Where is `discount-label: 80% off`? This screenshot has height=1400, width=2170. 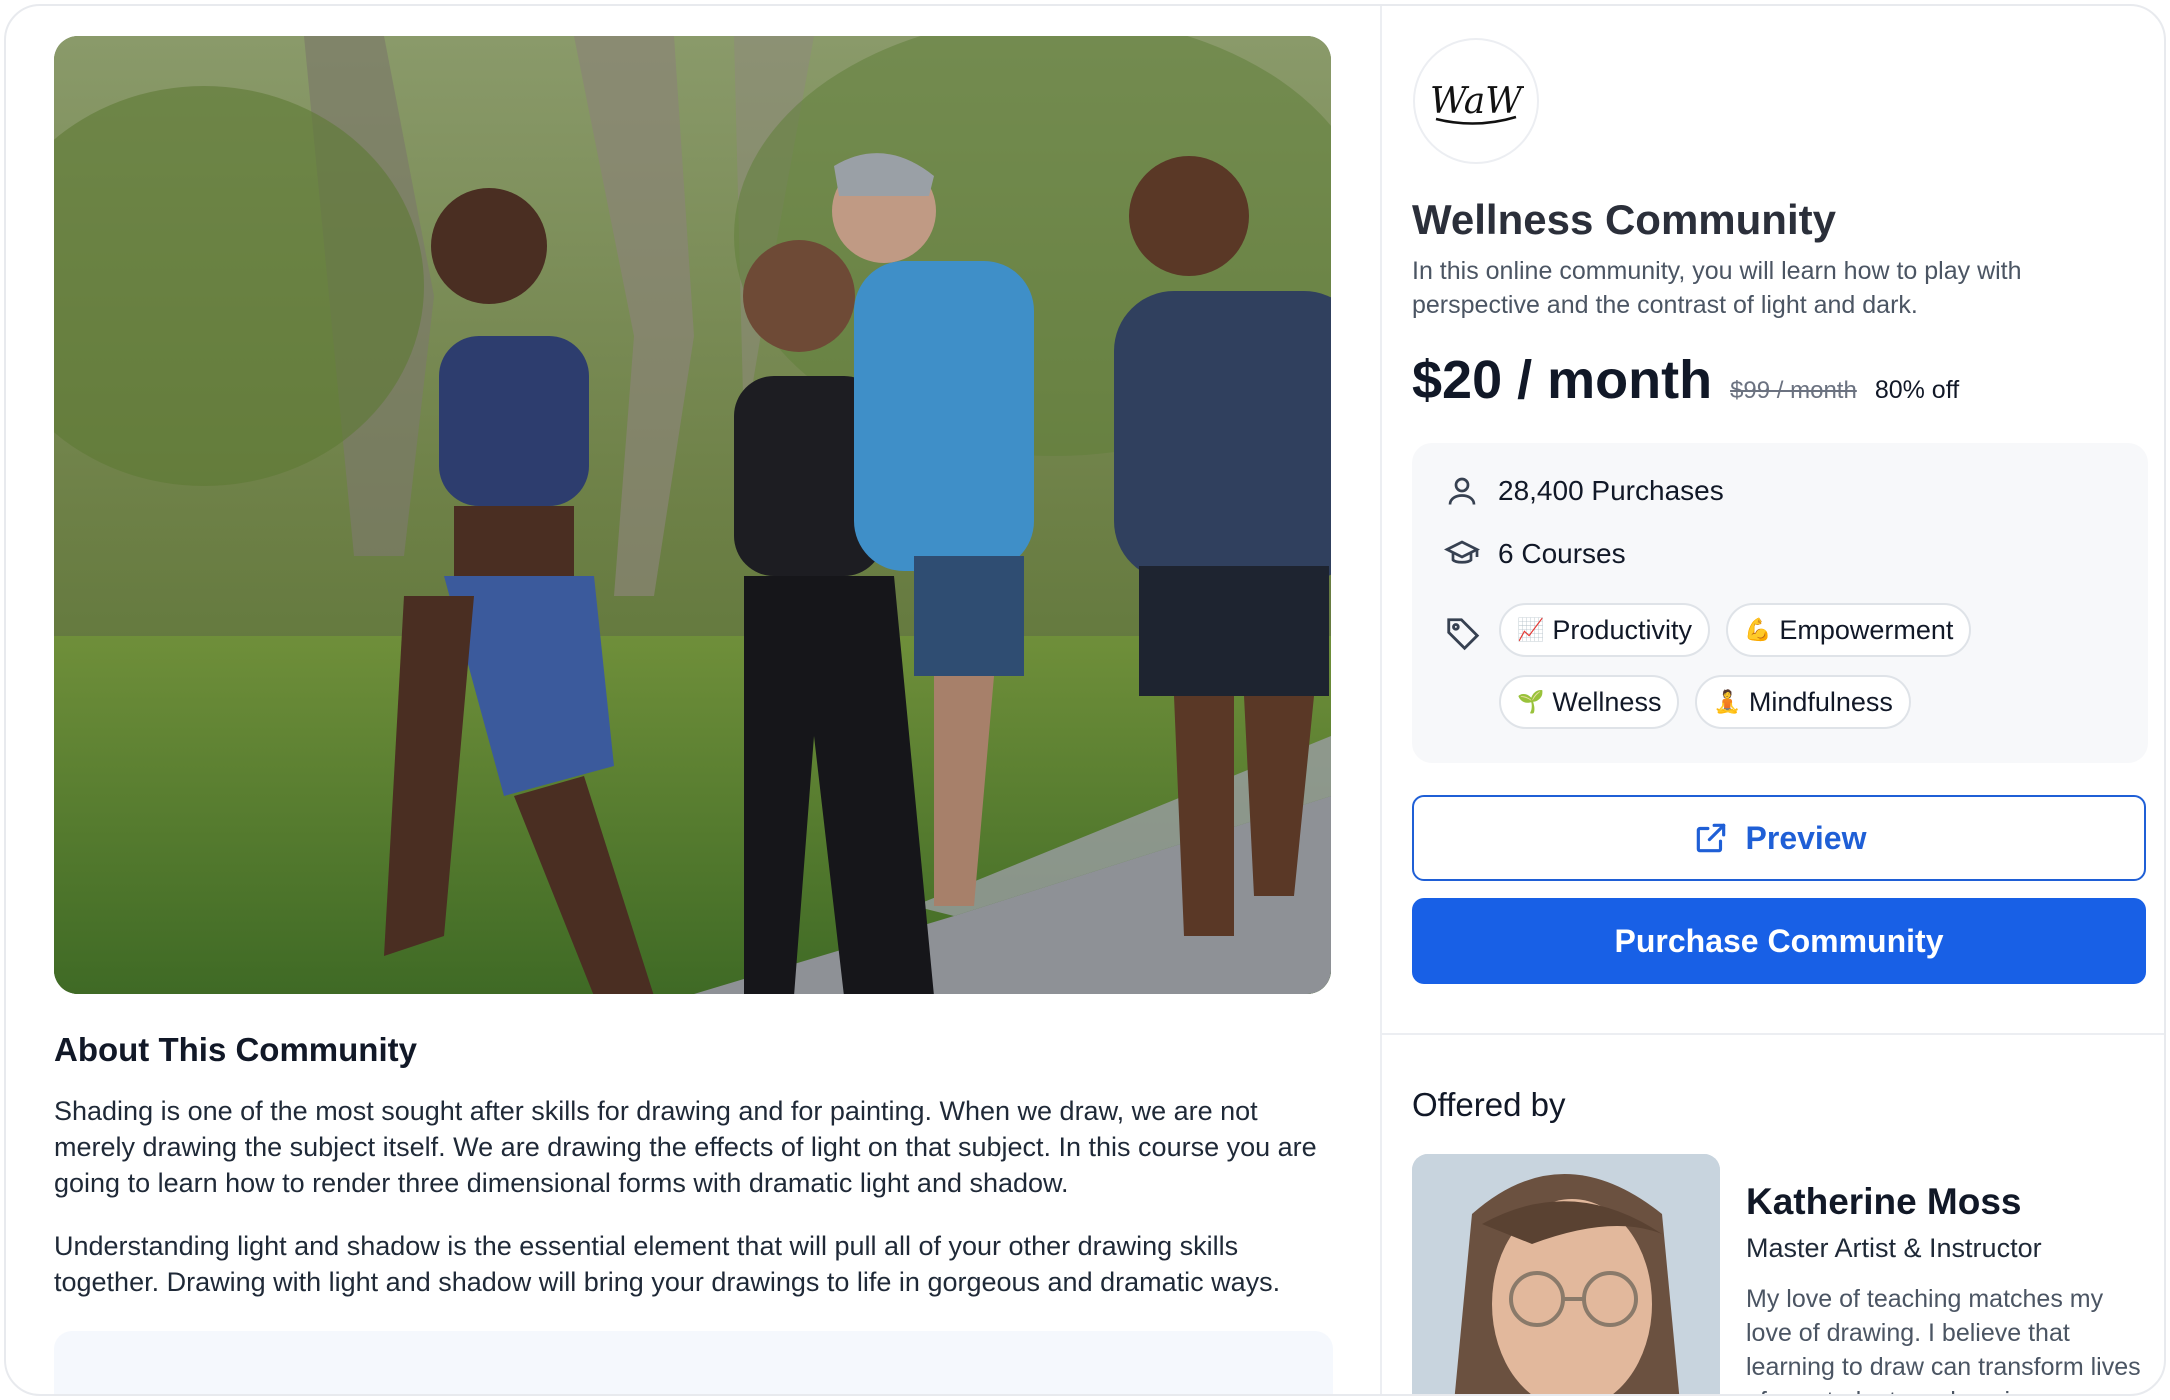
discount-label: 80% off is located at coordinates (1917, 390).